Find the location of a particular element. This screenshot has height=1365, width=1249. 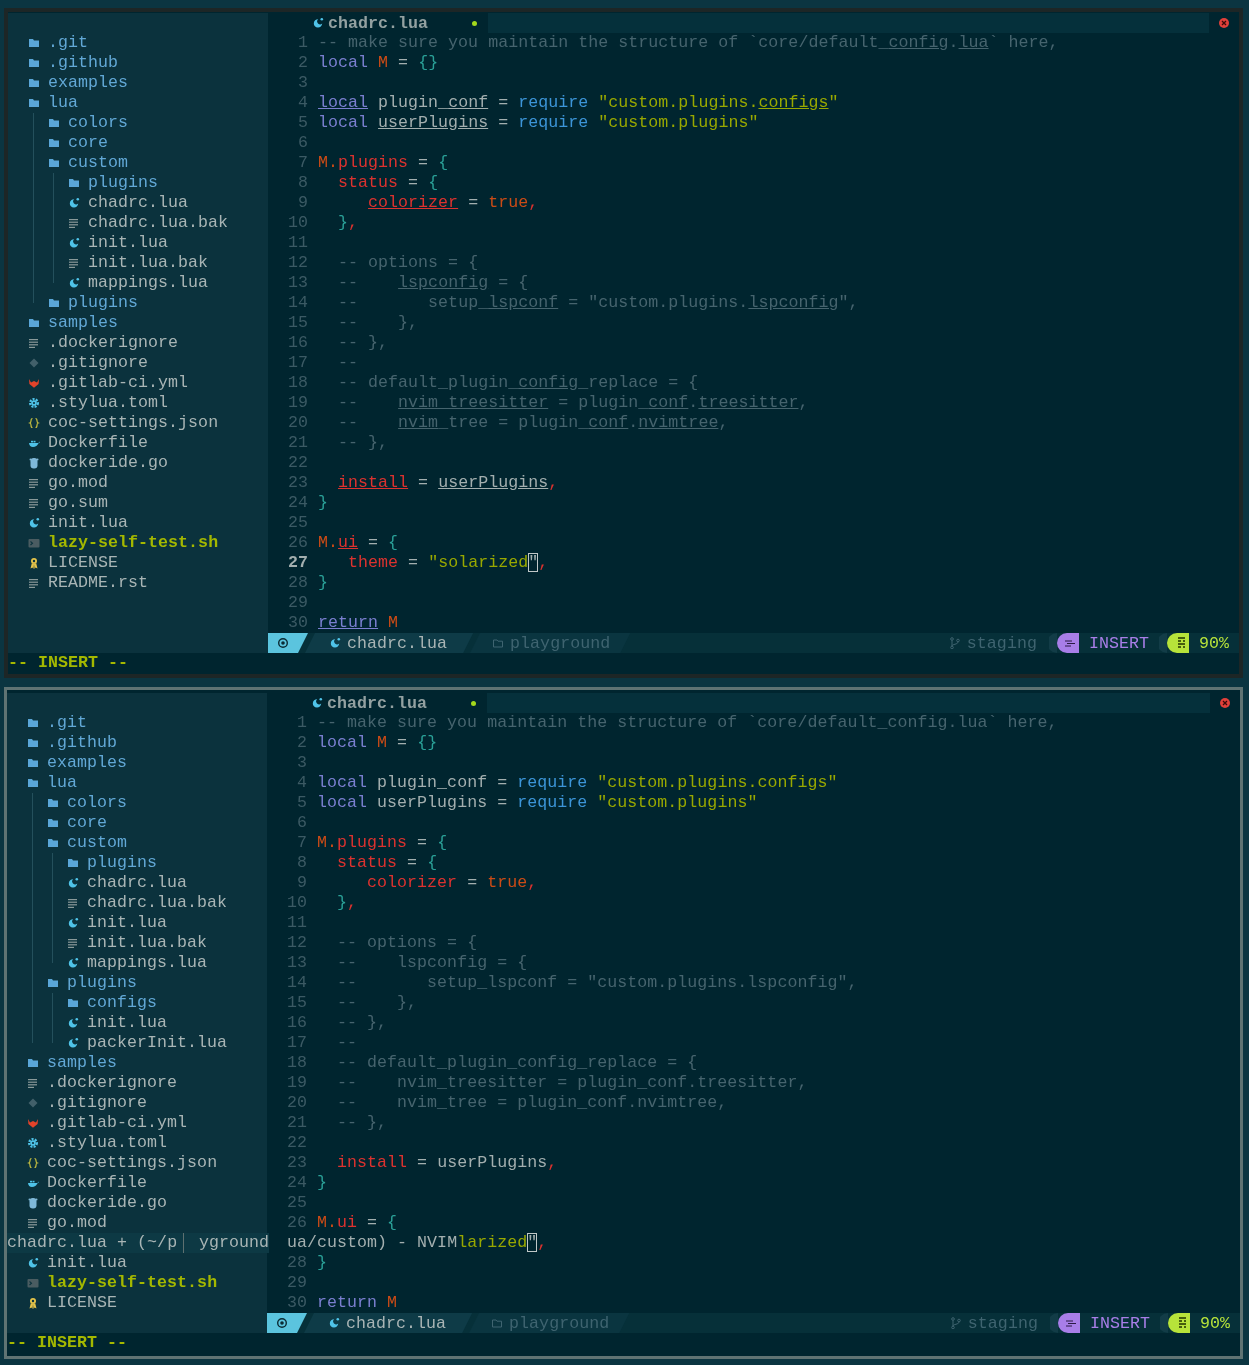

line-number: 9 is located at coordinates (301, 883).